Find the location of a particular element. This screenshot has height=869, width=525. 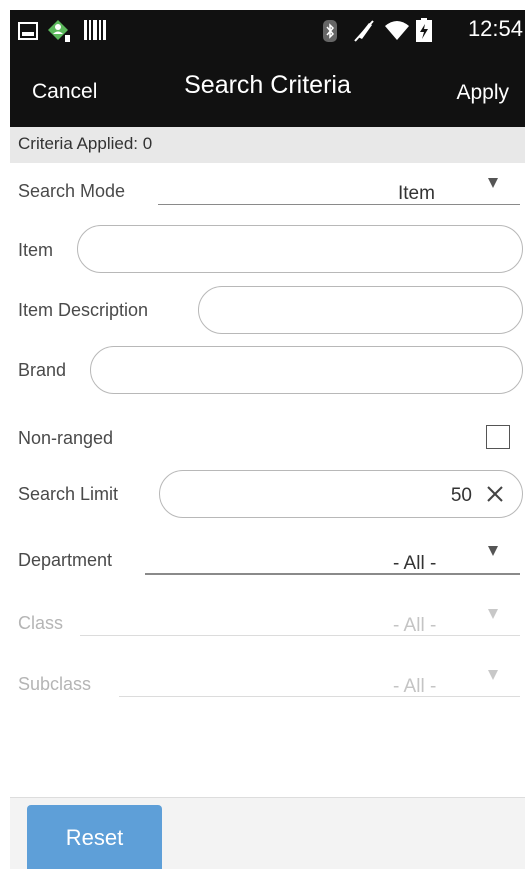

search-mode-label: Search Mode is located at coordinates (72, 191).